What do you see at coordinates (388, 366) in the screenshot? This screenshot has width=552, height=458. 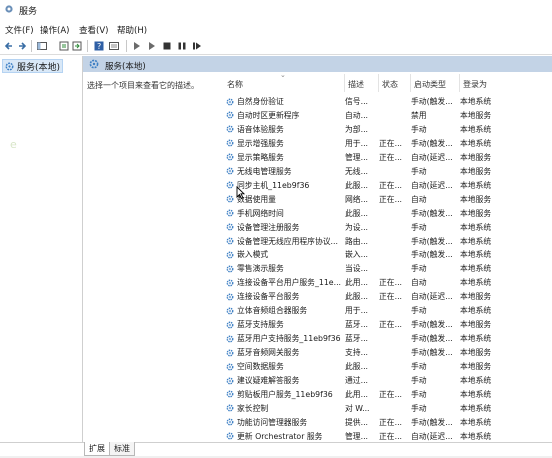 I see `table-row: 空间数据服务 此服... 手动 本地服务` at bounding box center [388, 366].